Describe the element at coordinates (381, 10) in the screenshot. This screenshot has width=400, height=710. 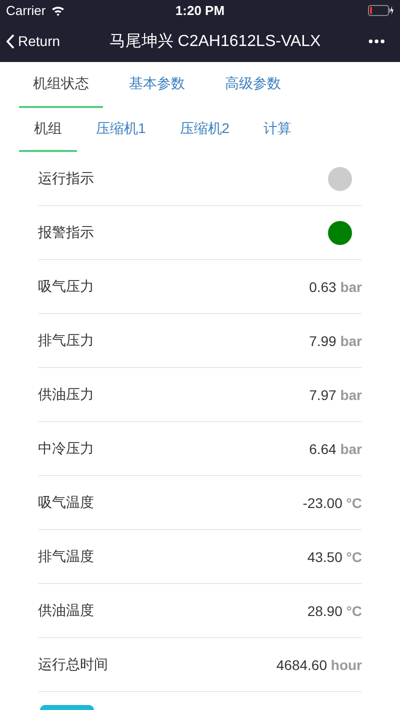
I see `battery-icon` at that location.